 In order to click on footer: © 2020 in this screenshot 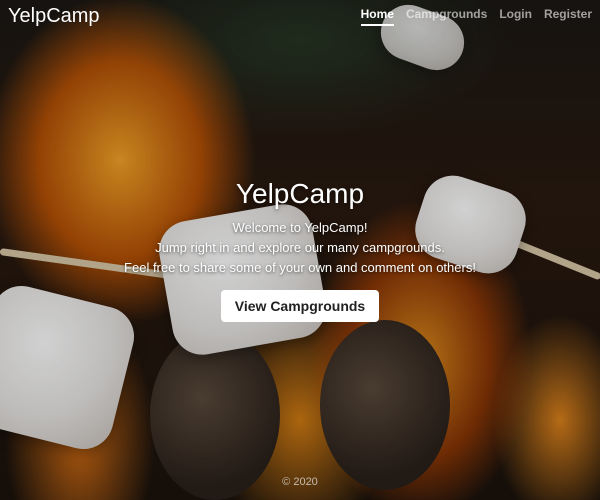, I will do `click(300, 482)`.